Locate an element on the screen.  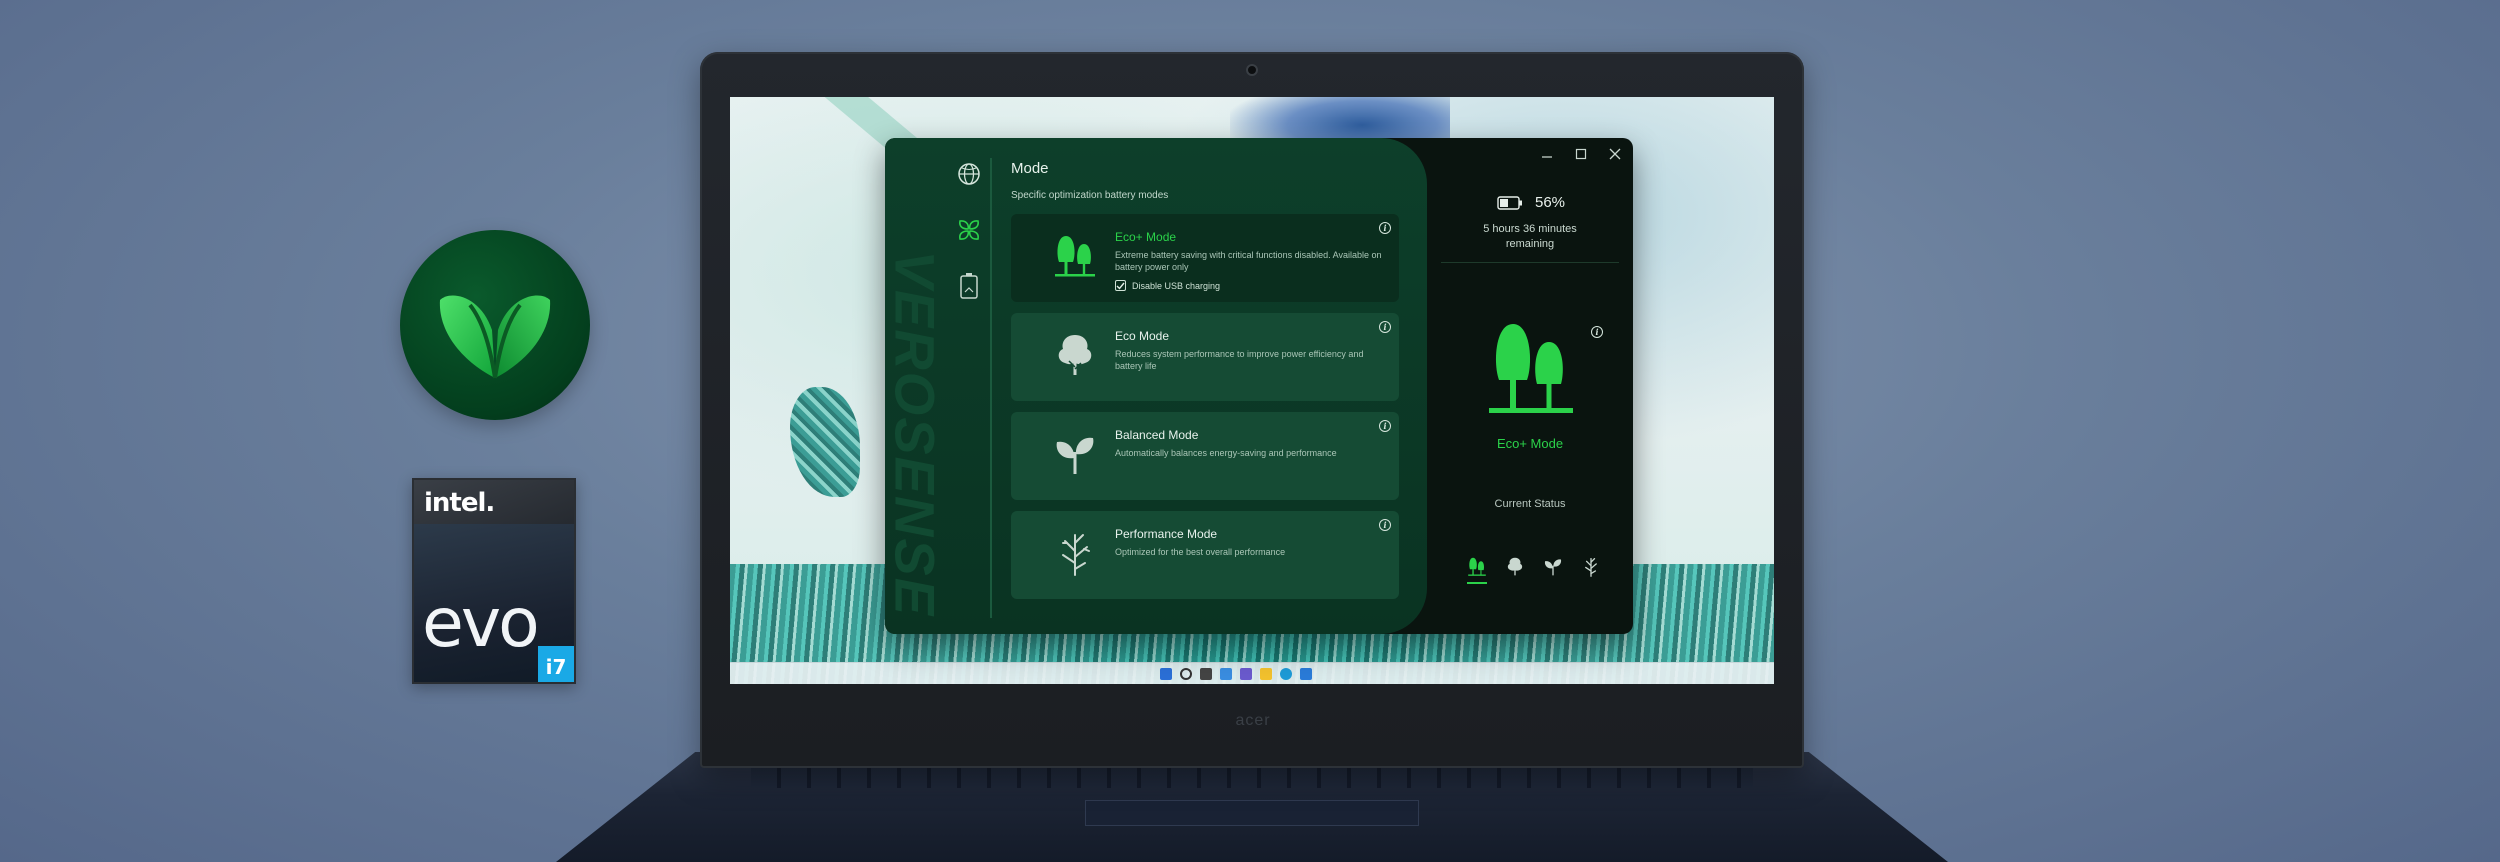
checkbox-check-icon is located at coordinates (1120, 286).